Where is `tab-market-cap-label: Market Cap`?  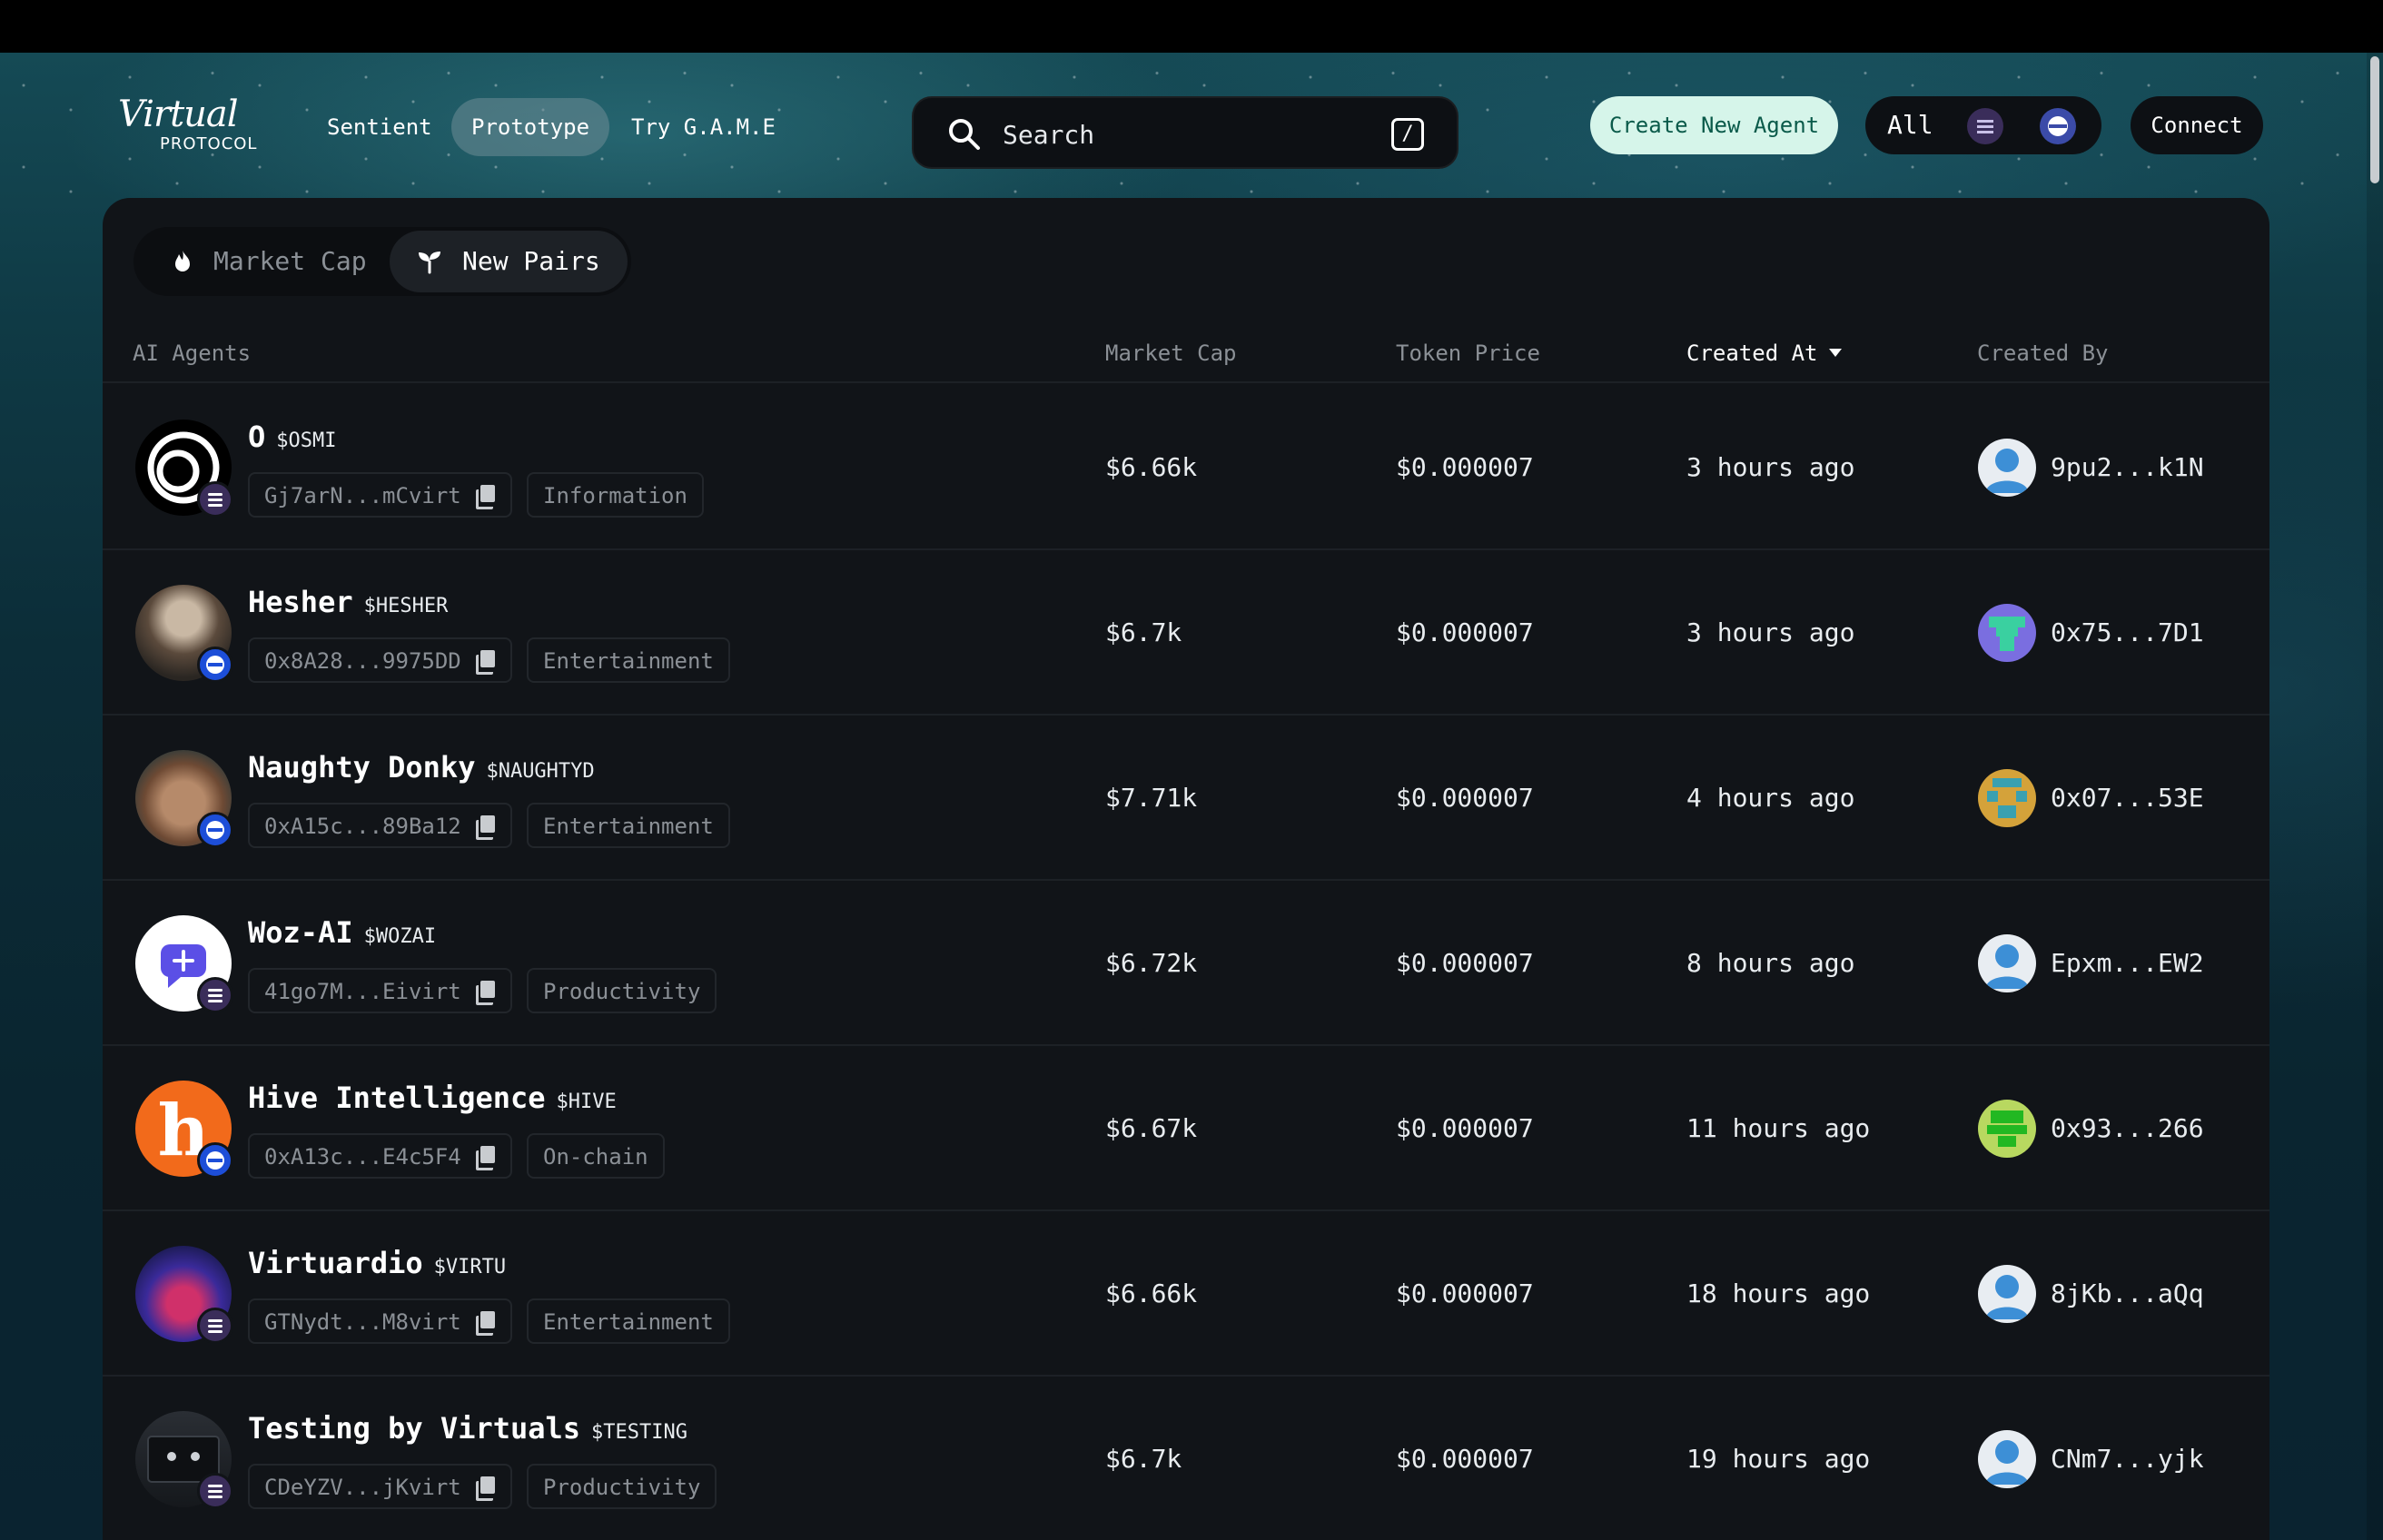 tab-market-cap-label: Market Cap is located at coordinates (290, 261).